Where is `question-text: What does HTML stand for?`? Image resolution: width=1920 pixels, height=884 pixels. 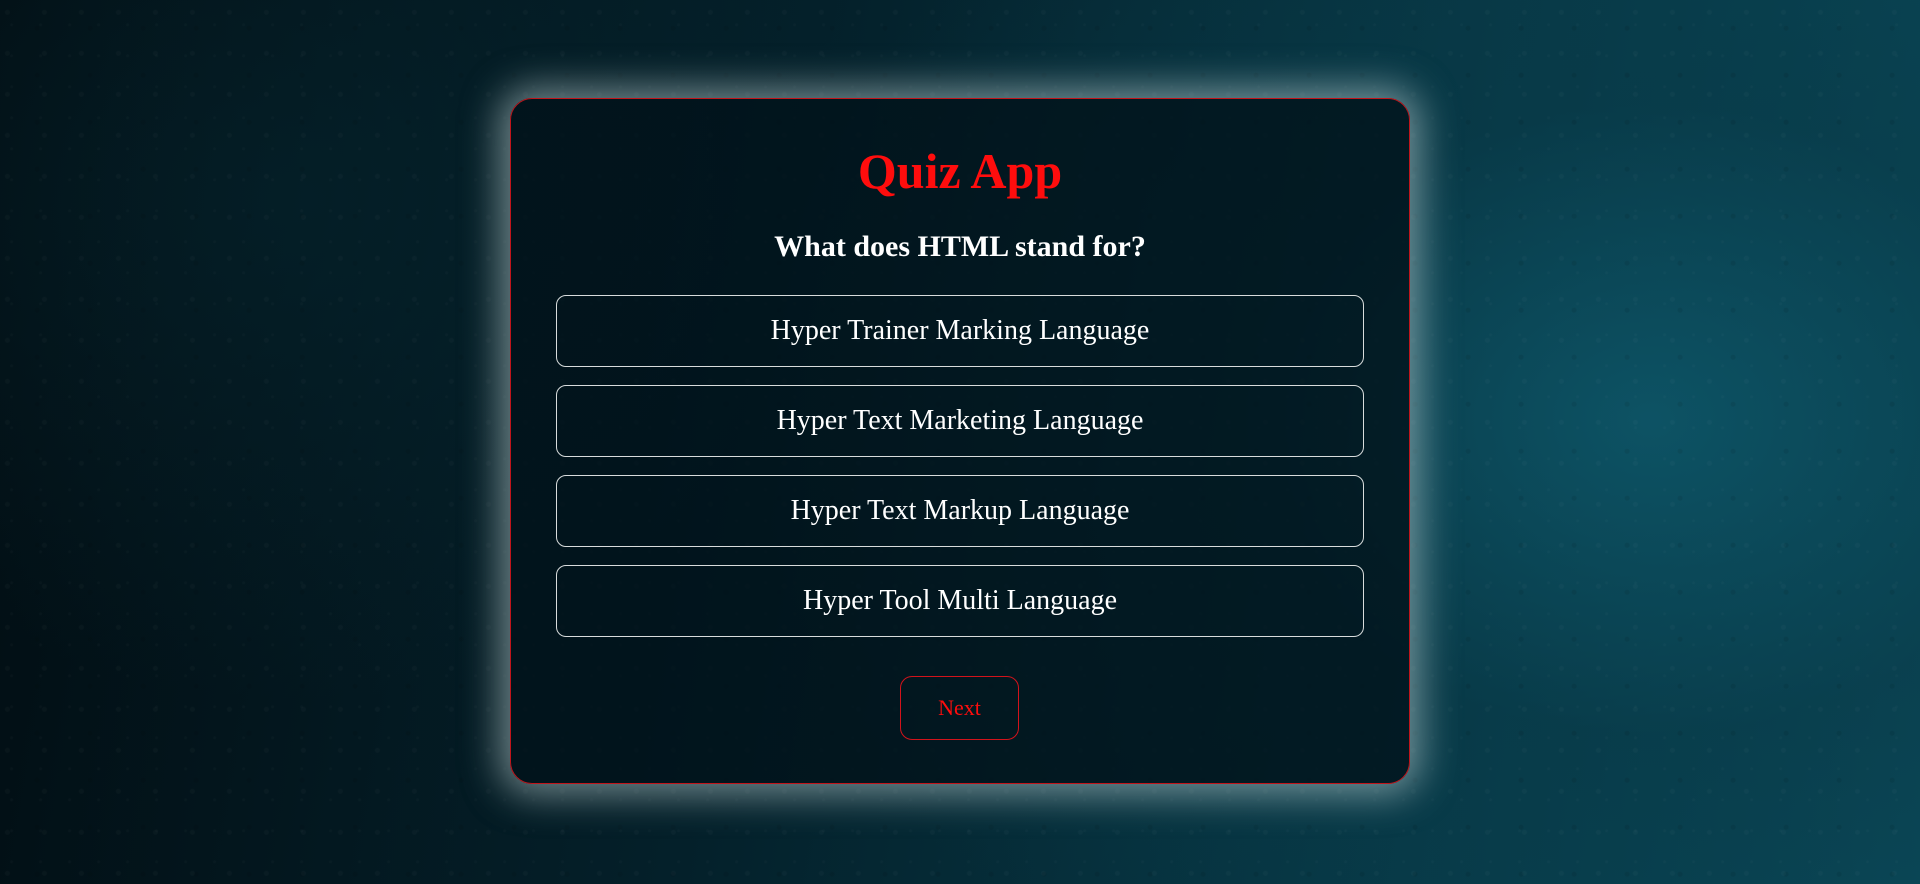 question-text: What does HTML stand for? is located at coordinates (960, 246).